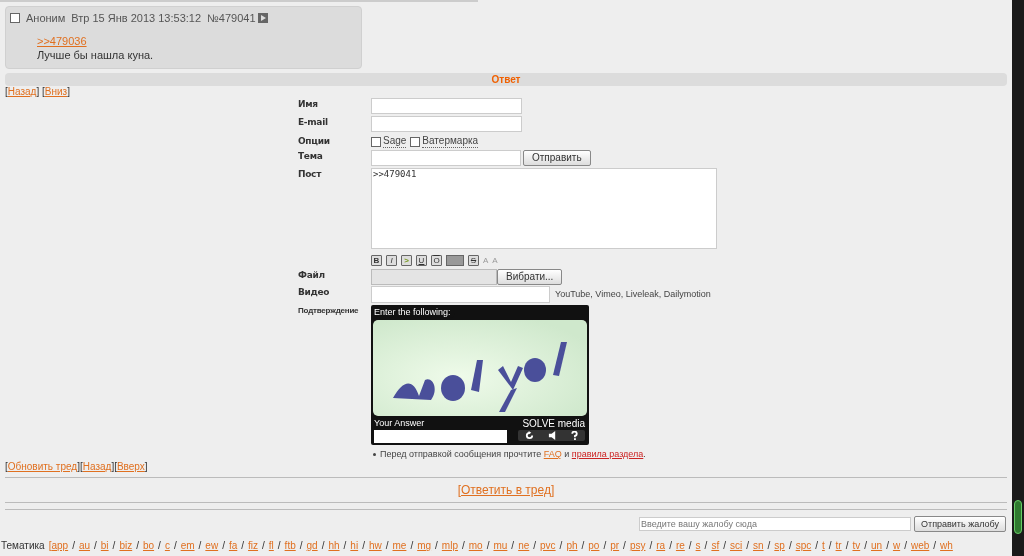  Describe the element at coordinates (406, 260) in the screenshot. I see `quote-button: >` at that location.